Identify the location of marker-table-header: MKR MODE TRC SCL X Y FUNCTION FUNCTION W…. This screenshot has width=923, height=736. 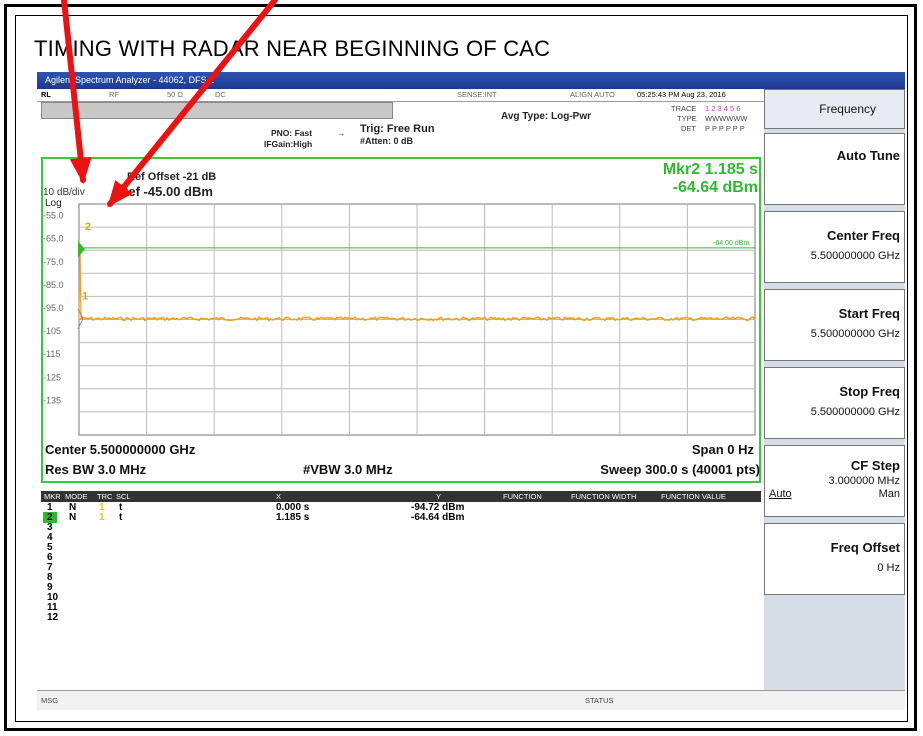
(401, 496).